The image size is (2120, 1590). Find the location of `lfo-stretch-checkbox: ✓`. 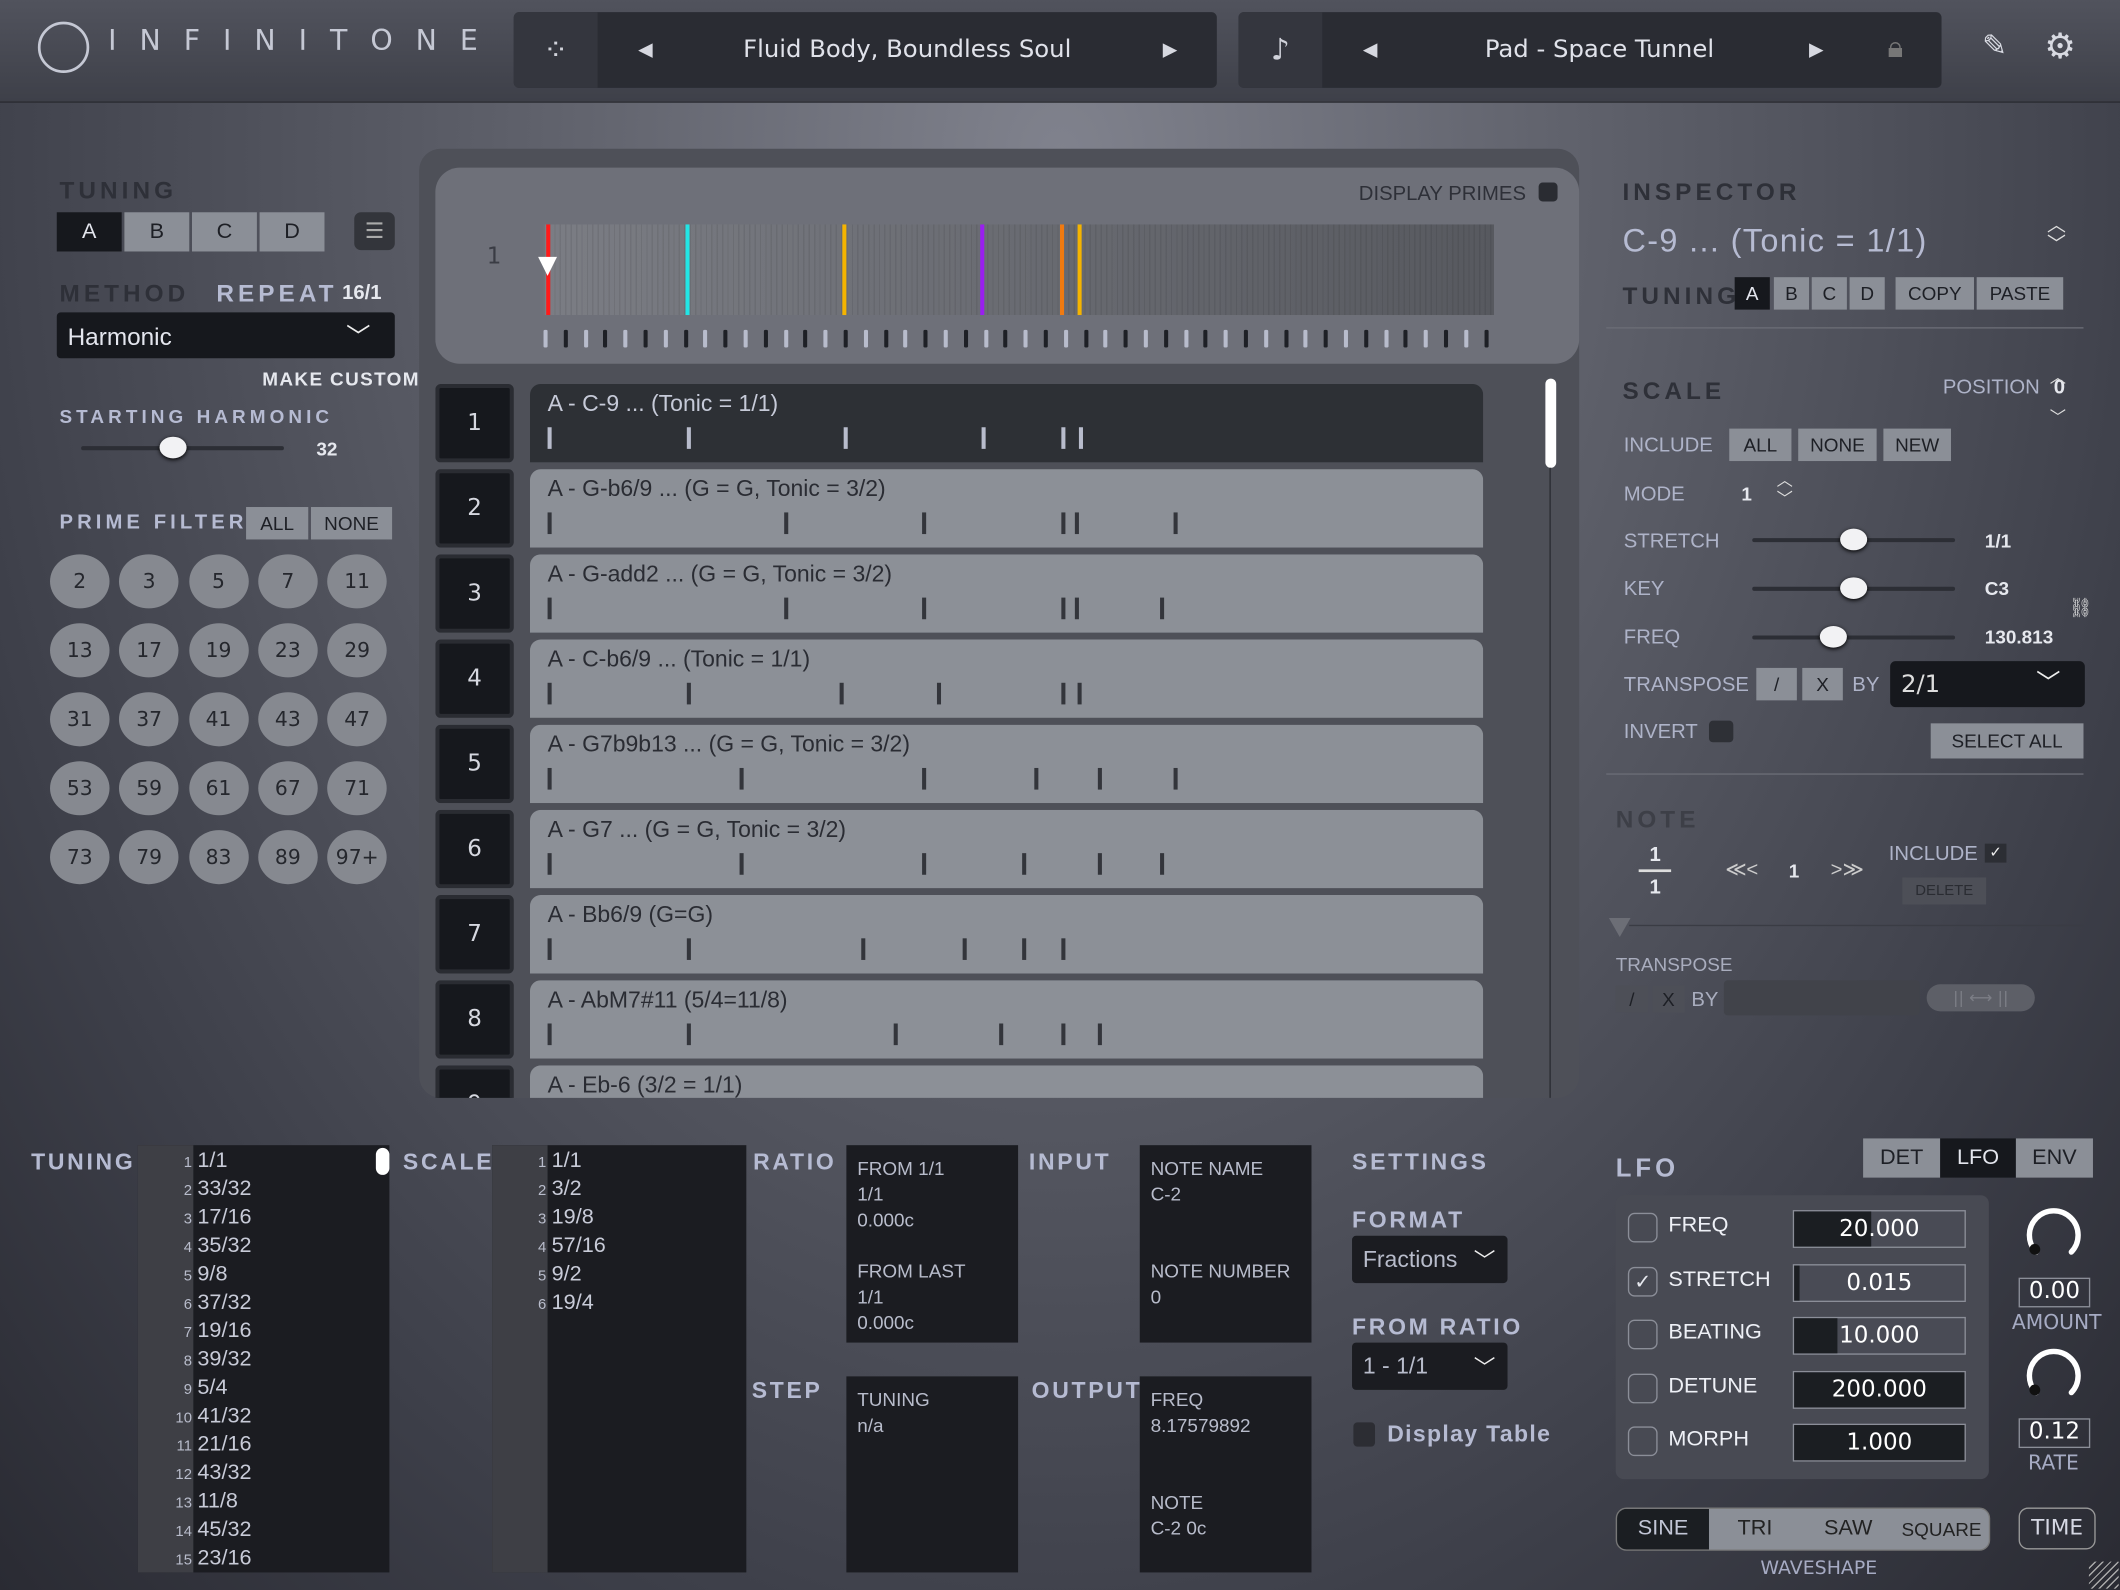

lfo-stretch-checkbox: ✓ is located at coordinates (1642, 1281).